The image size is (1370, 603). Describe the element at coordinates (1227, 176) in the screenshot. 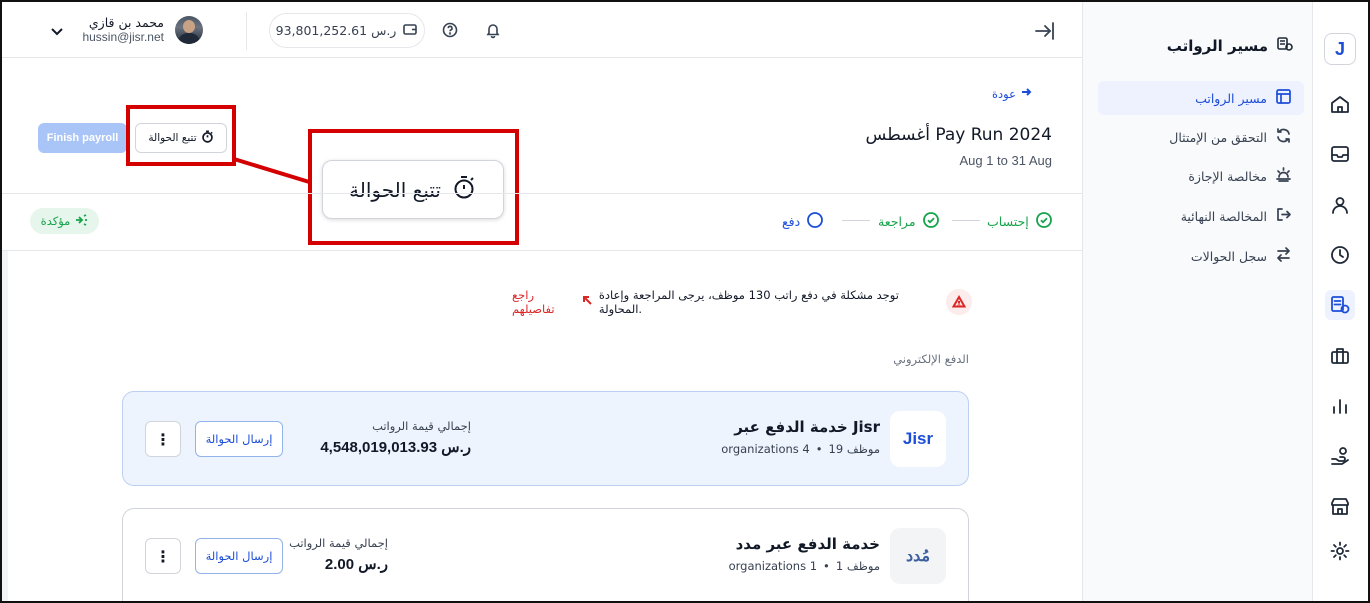

I see `submenu-item-label: مخالصة الإجازة` at that location.